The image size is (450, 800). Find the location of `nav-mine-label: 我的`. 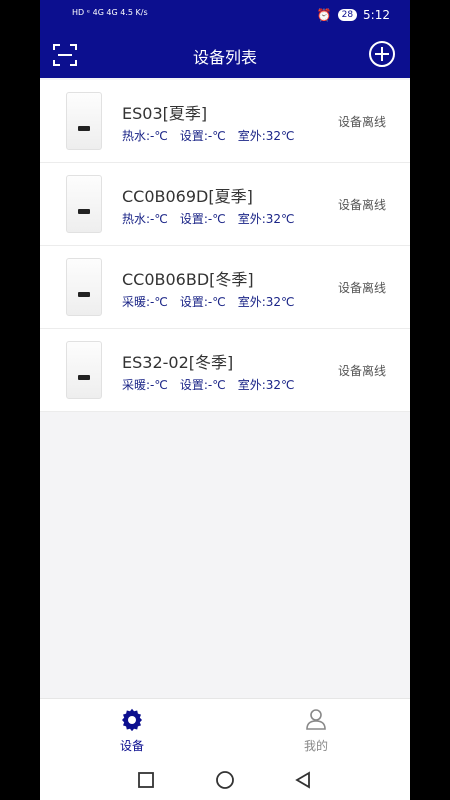

nav-mine-label: 我的 is located at coordinates (315, 746).